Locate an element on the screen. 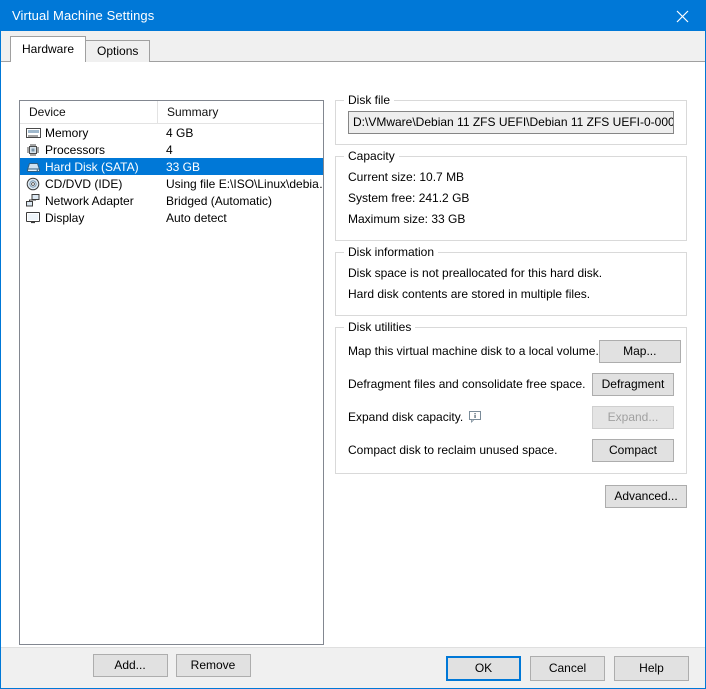 The width and height of the screenshot is (706, 689). tab-hardware: Hardware is located at coordinates (48, 49).